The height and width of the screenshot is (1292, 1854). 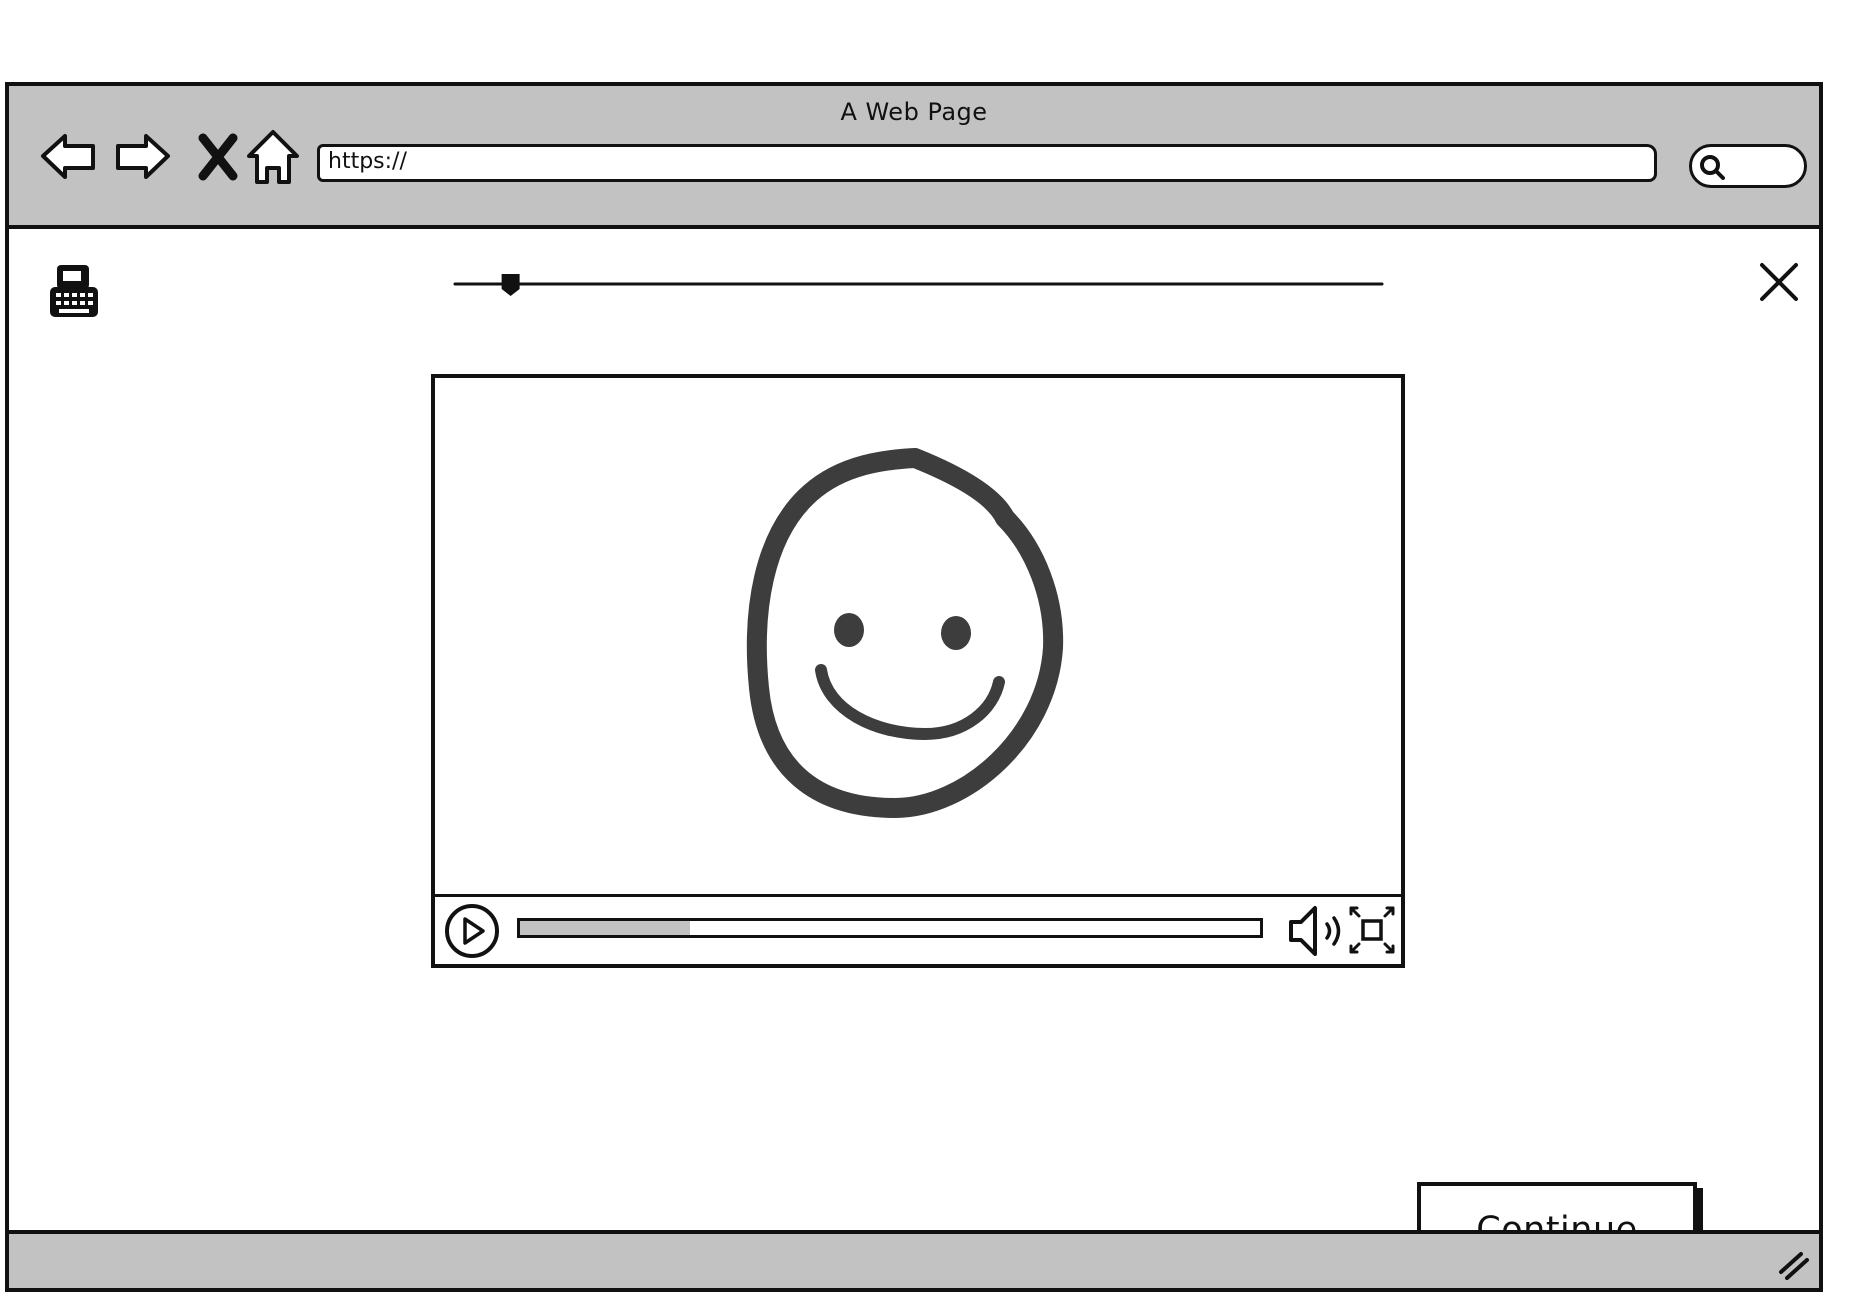 What do you see at coordinates (914, 1259) in the screenshot?
I see `status-bar` at bounding box center [914, 1259].